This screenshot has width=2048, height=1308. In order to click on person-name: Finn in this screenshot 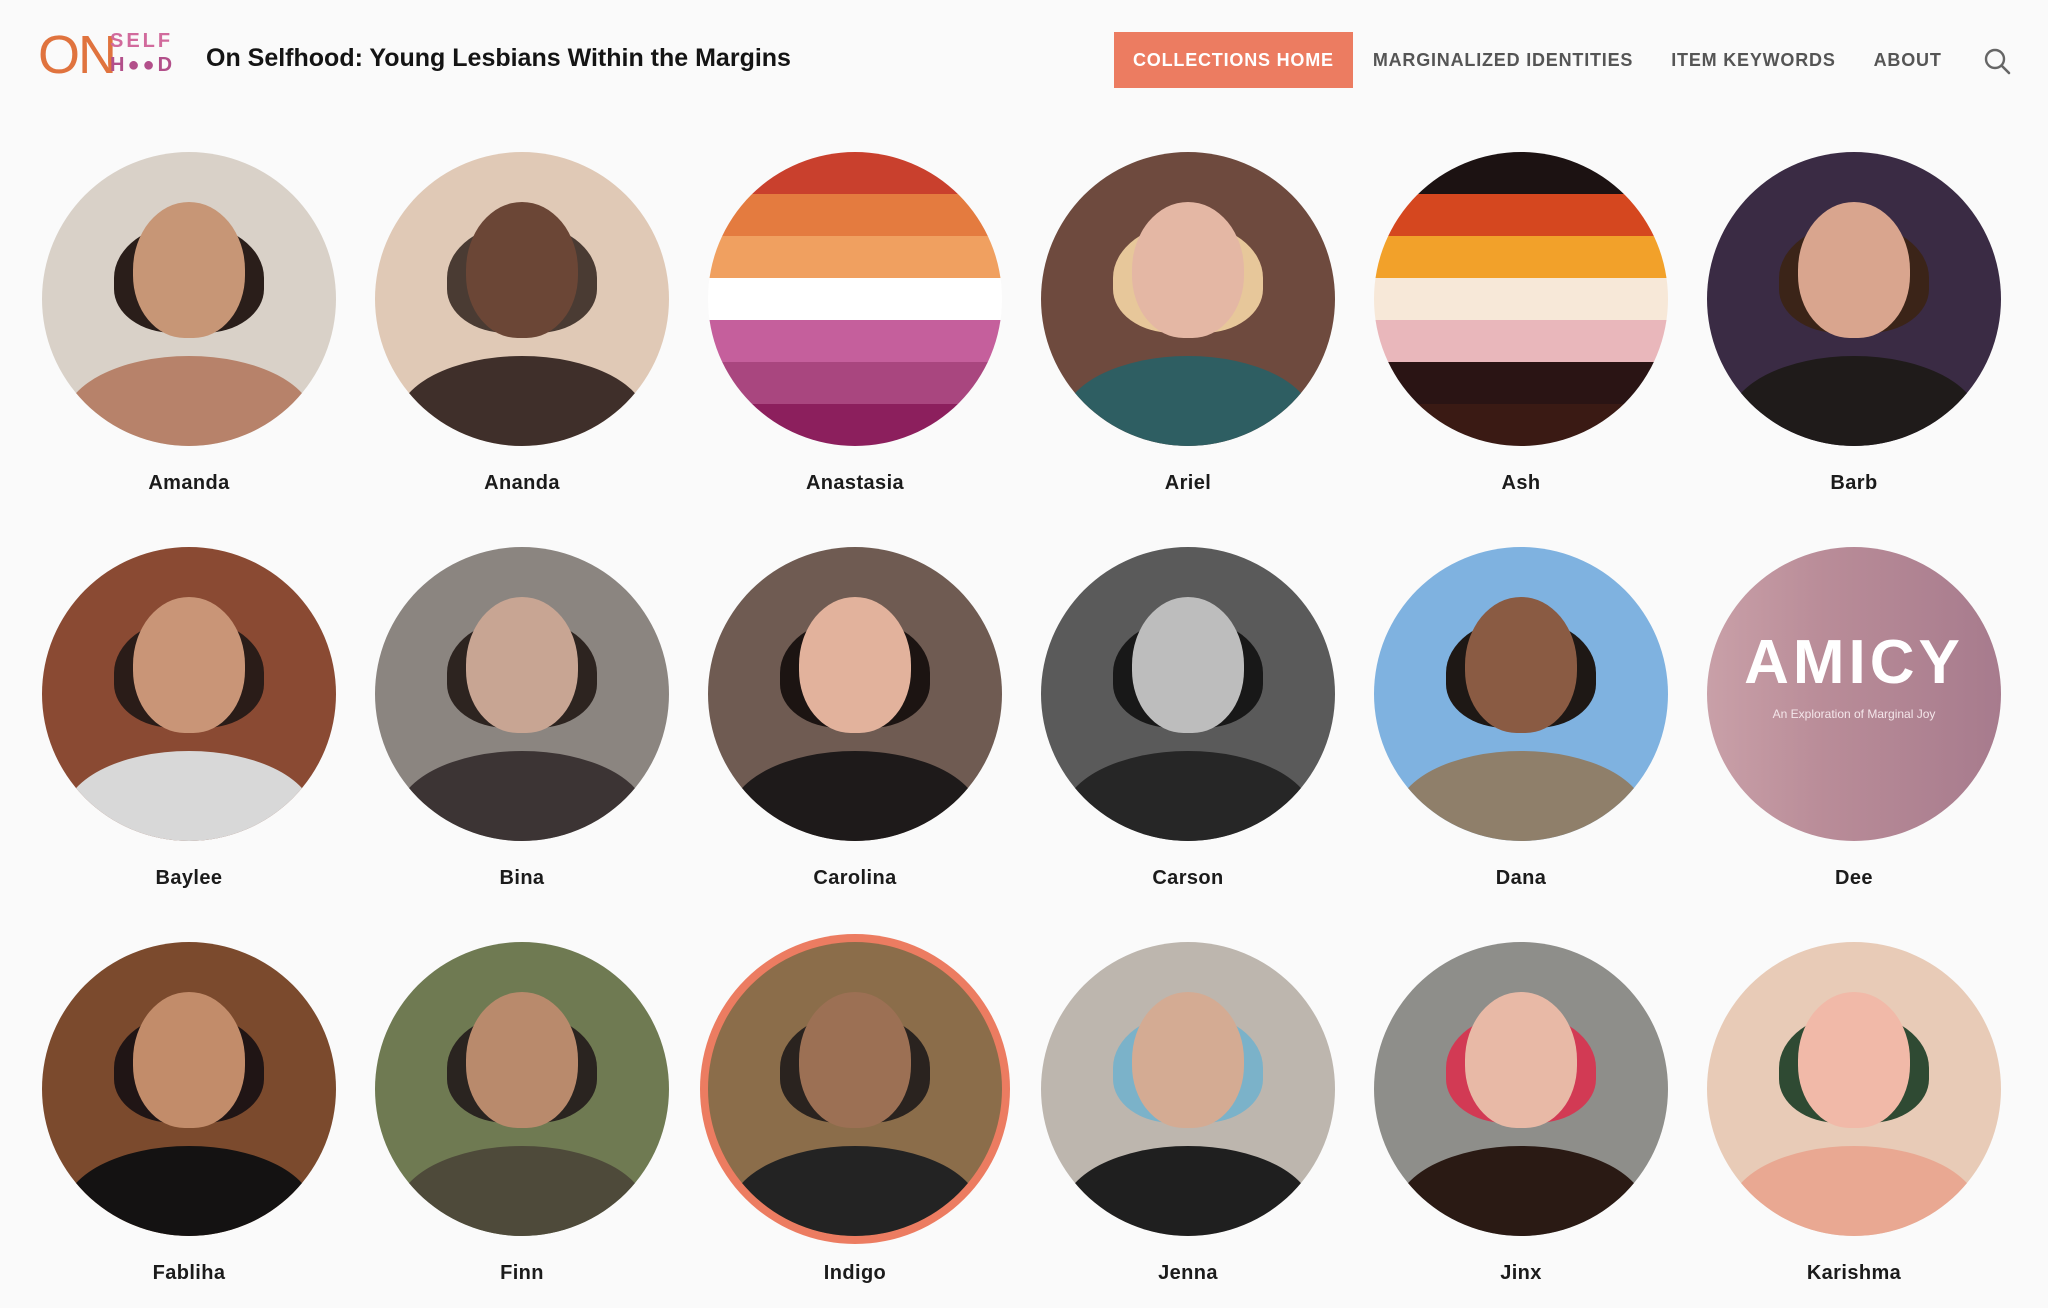, I will do `click(522, 1273)`.